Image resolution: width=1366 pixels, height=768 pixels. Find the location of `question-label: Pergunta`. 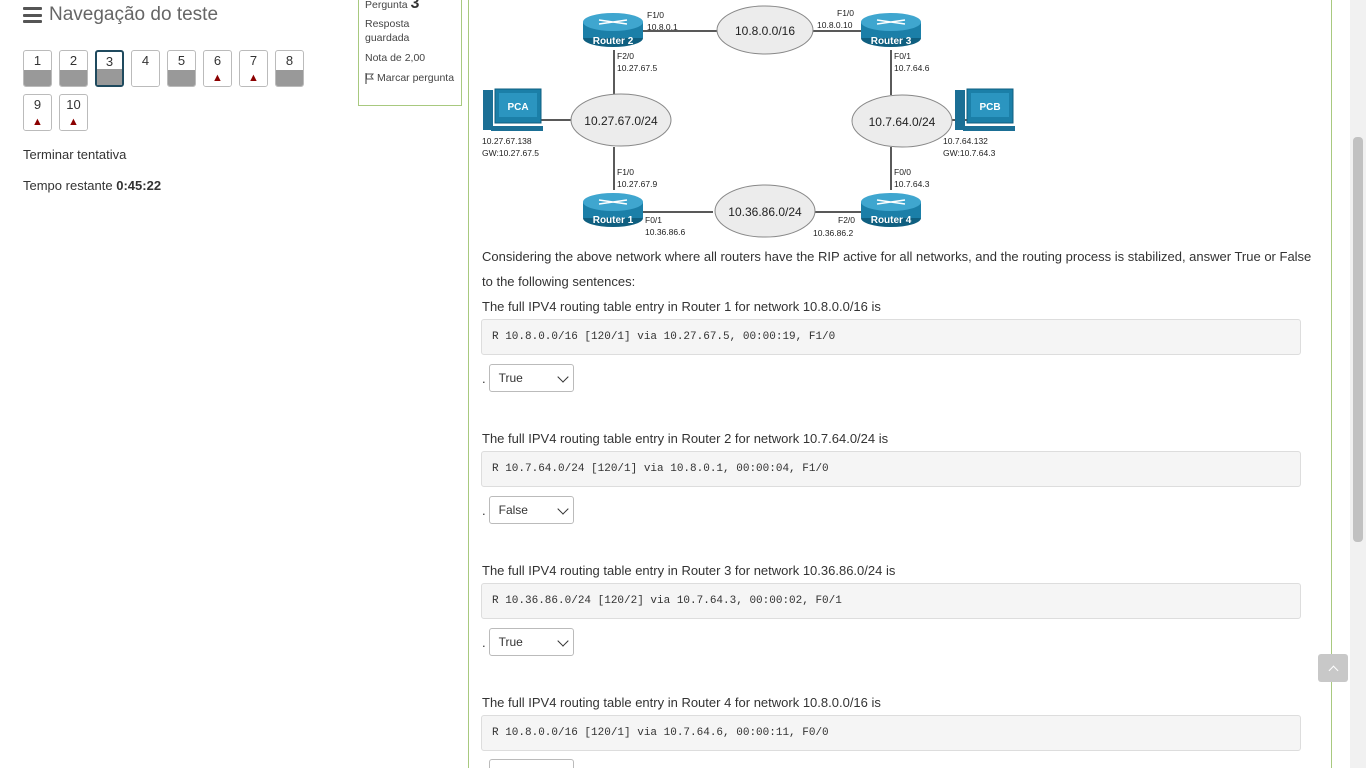

question-label: Pergunta is located at coordinates (386, 5).